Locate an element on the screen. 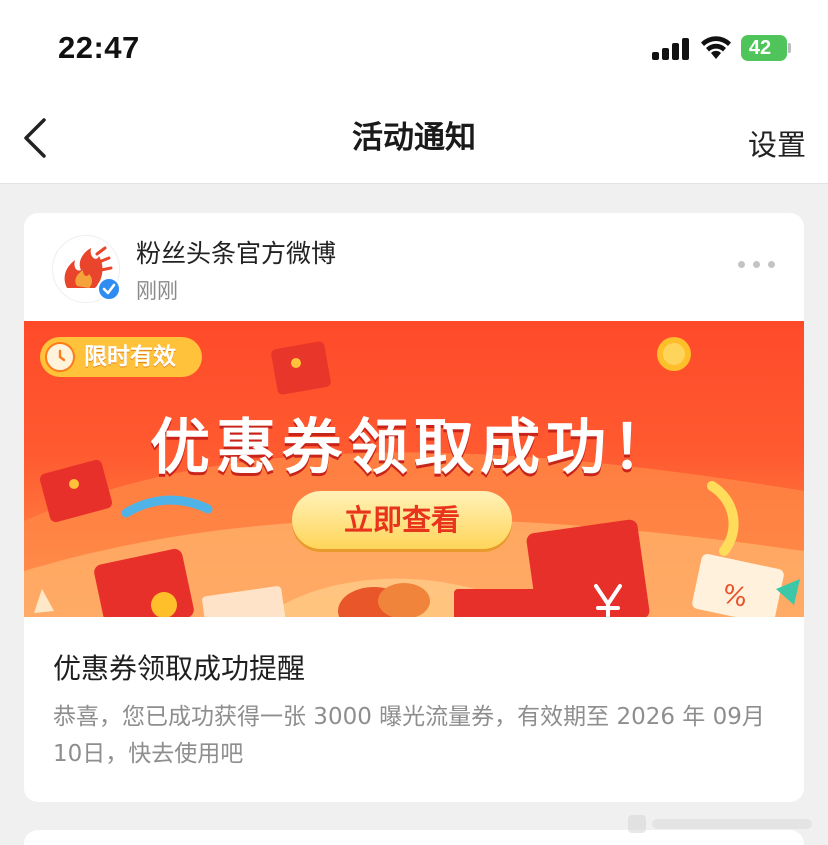 The width and height of the screenshot is (828, 845). clock-icon is located at coordinates (60, 357).